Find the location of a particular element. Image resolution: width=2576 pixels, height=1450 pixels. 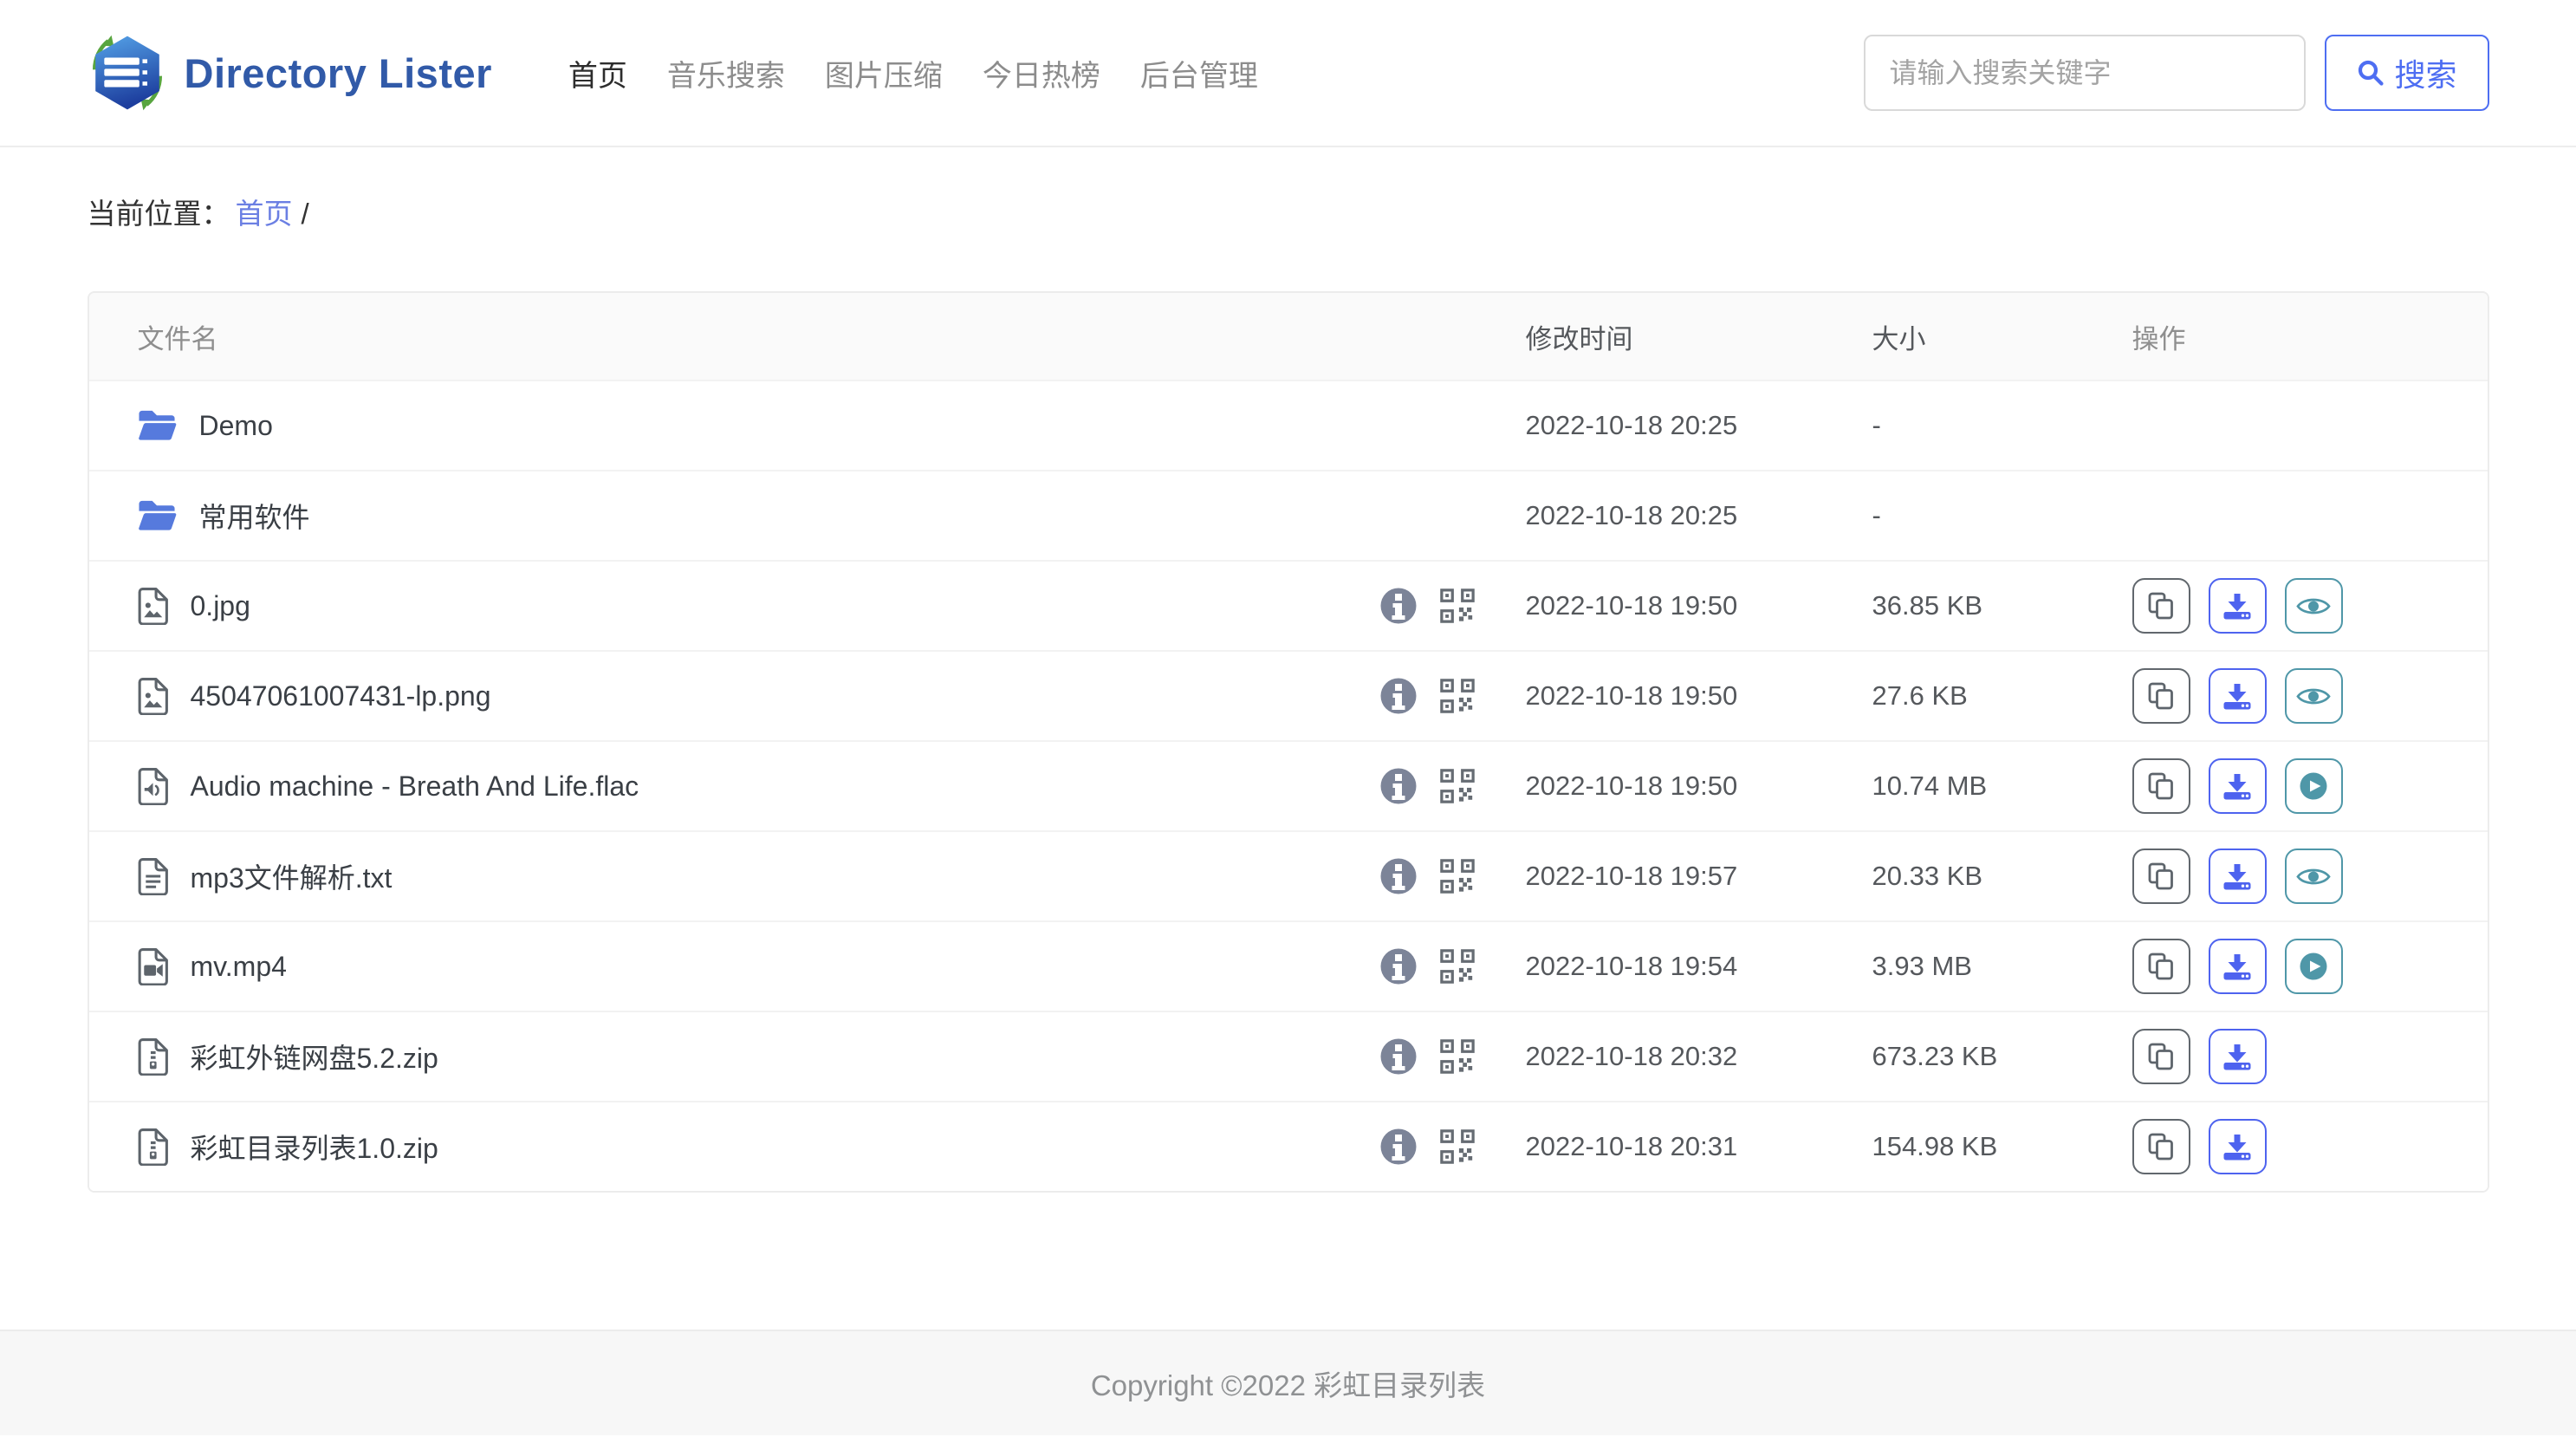

nav-item-home: 首页 is located at coordinates (597, 73).